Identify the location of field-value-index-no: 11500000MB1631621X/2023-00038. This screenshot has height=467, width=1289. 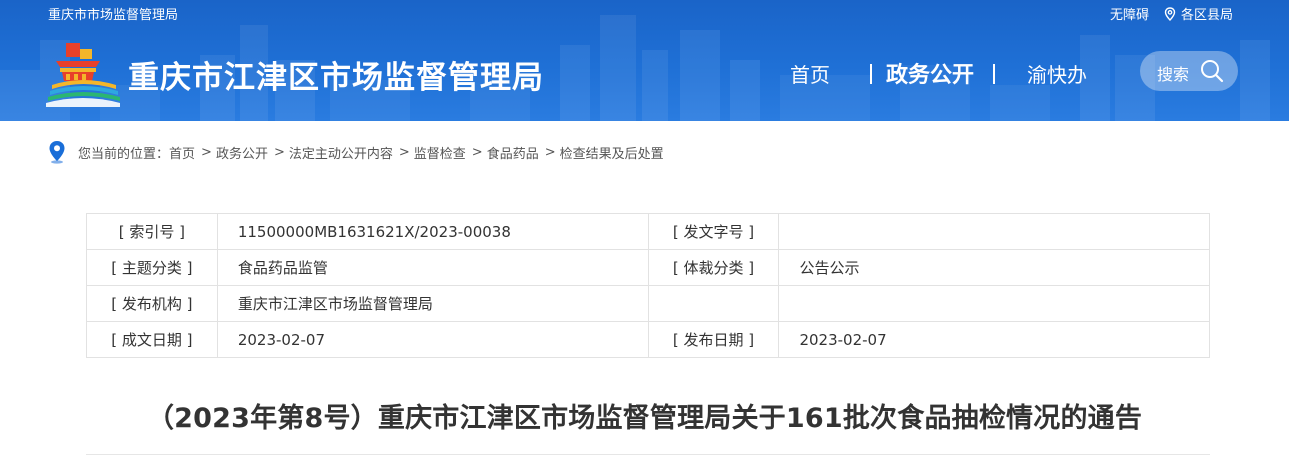
(432, 231).